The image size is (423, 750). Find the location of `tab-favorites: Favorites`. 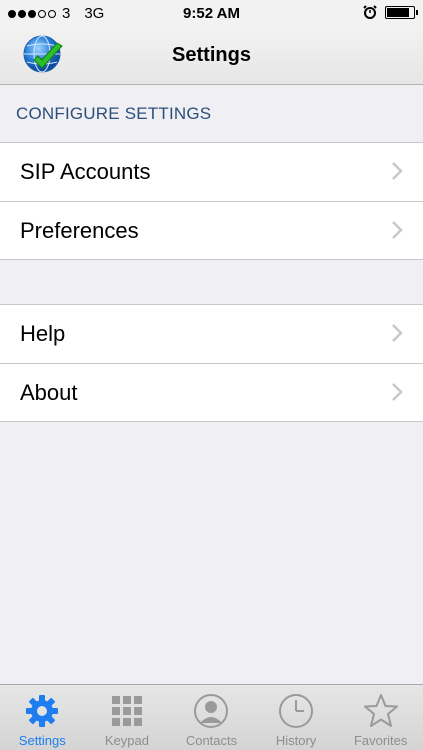

tab-favorites: Favorites is located at coordinates (380, 717).